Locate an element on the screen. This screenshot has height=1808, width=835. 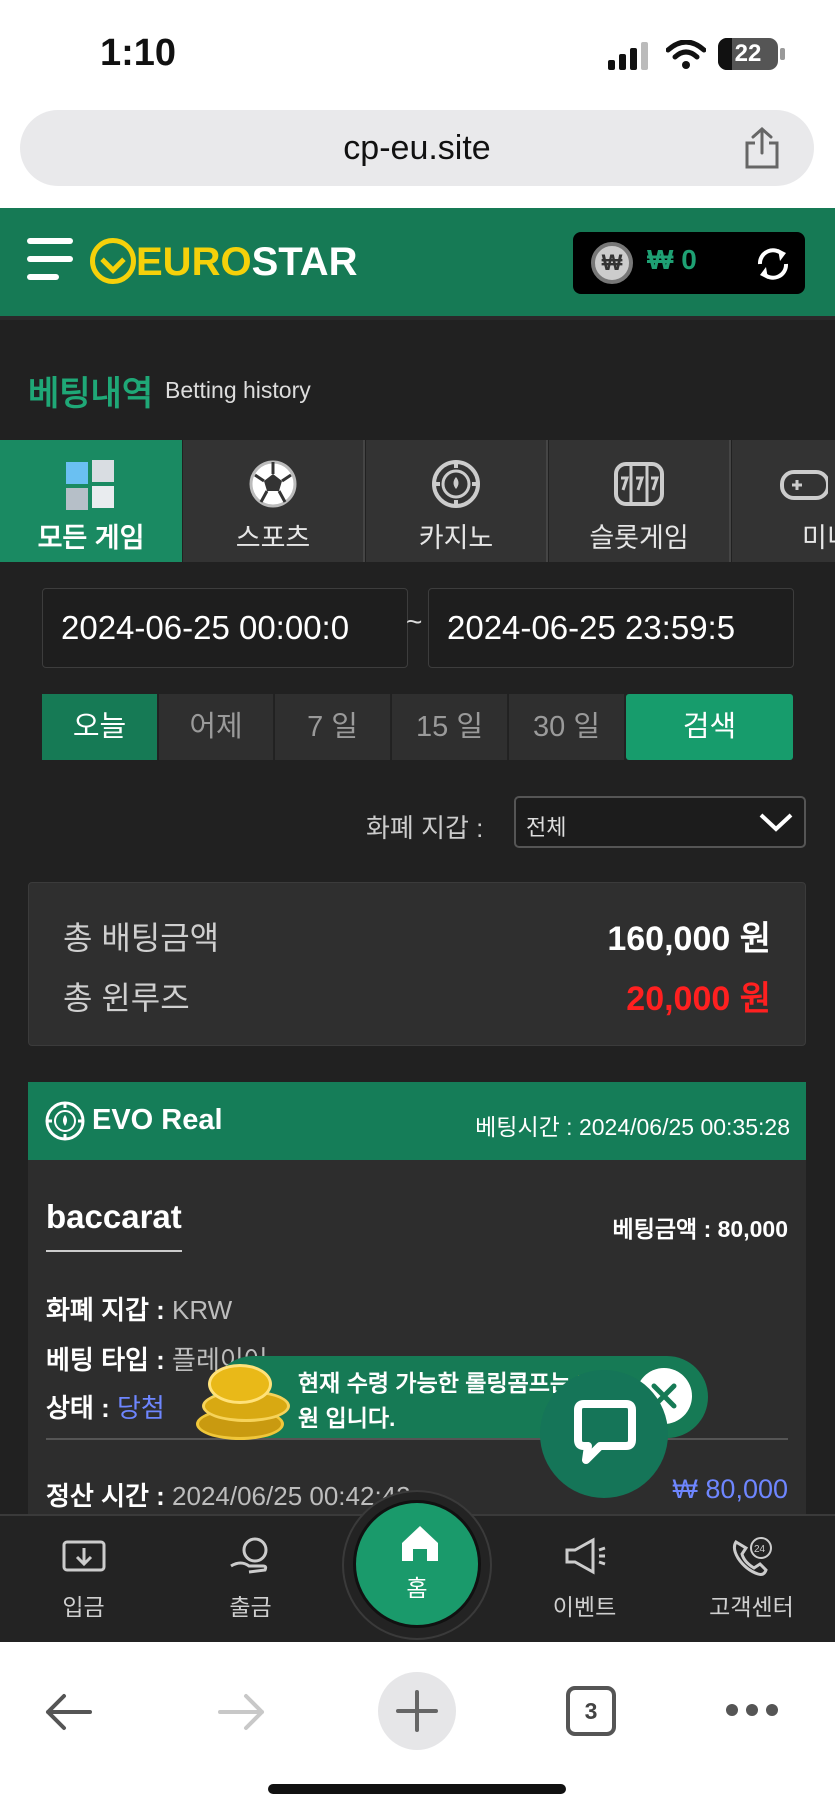
chevron-down-icon is located at coordinates (776, 822).